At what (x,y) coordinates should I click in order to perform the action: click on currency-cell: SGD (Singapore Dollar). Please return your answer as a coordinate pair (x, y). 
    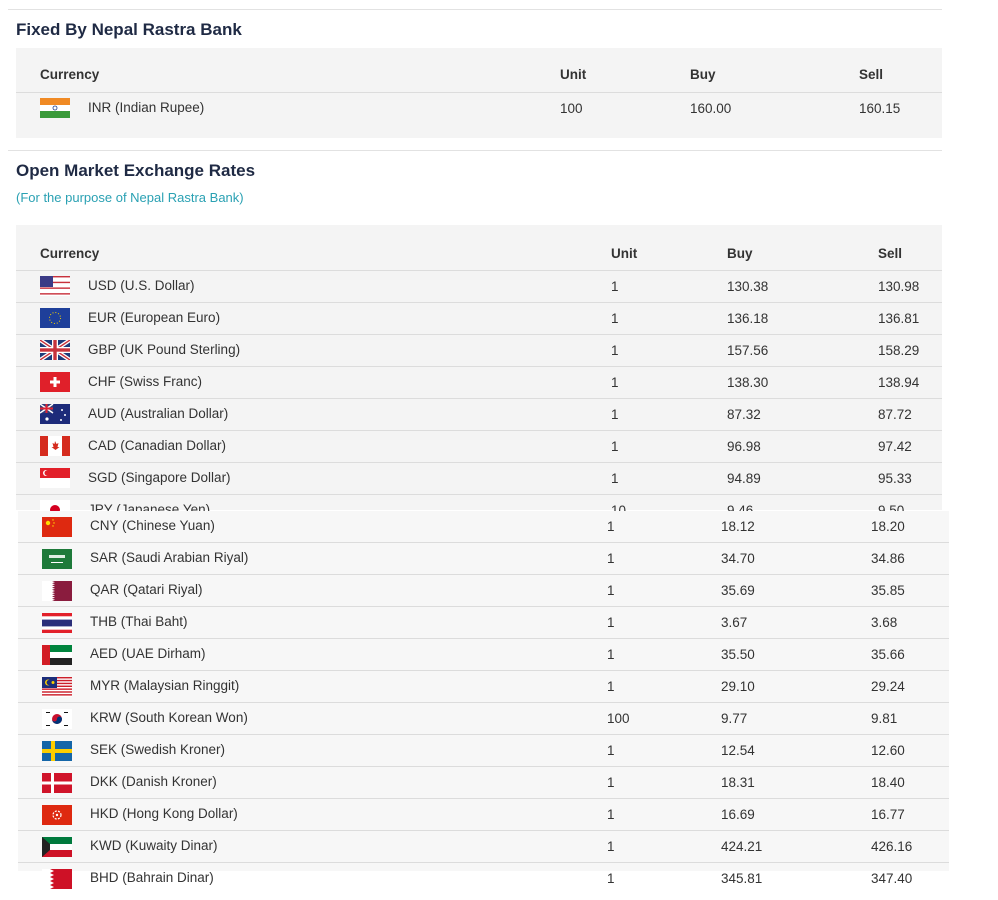
    Looking at the image, I should click on (313, 477).